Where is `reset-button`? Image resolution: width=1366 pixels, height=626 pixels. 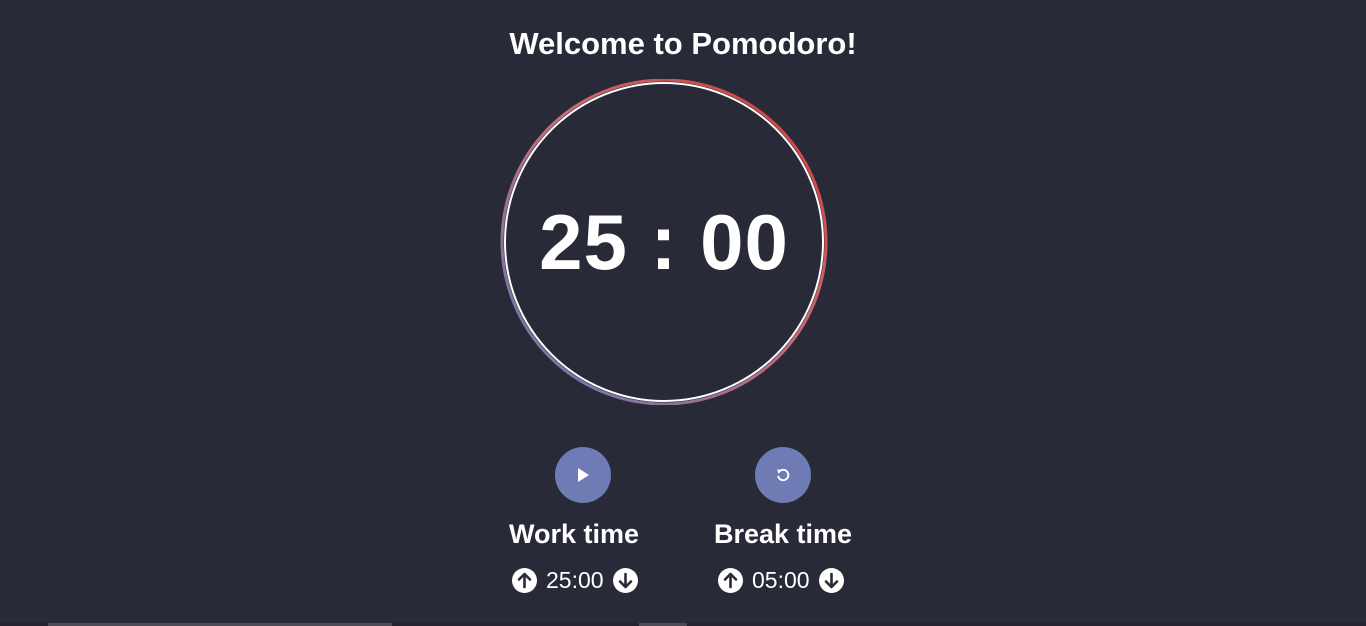 reset-button is located at coordinates (783, 475).